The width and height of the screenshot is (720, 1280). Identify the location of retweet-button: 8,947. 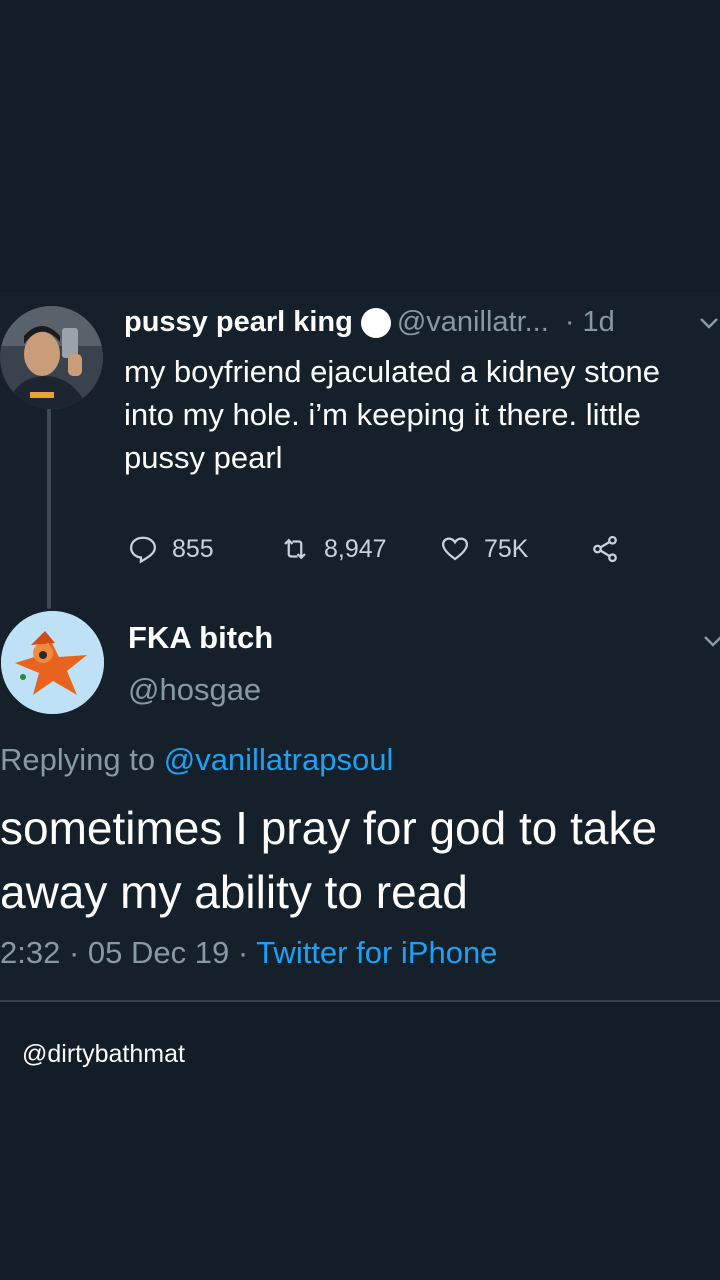
(333, 549).